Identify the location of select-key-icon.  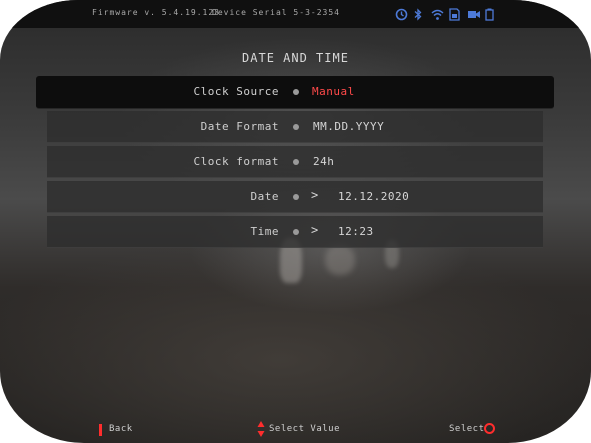
(489, 428).